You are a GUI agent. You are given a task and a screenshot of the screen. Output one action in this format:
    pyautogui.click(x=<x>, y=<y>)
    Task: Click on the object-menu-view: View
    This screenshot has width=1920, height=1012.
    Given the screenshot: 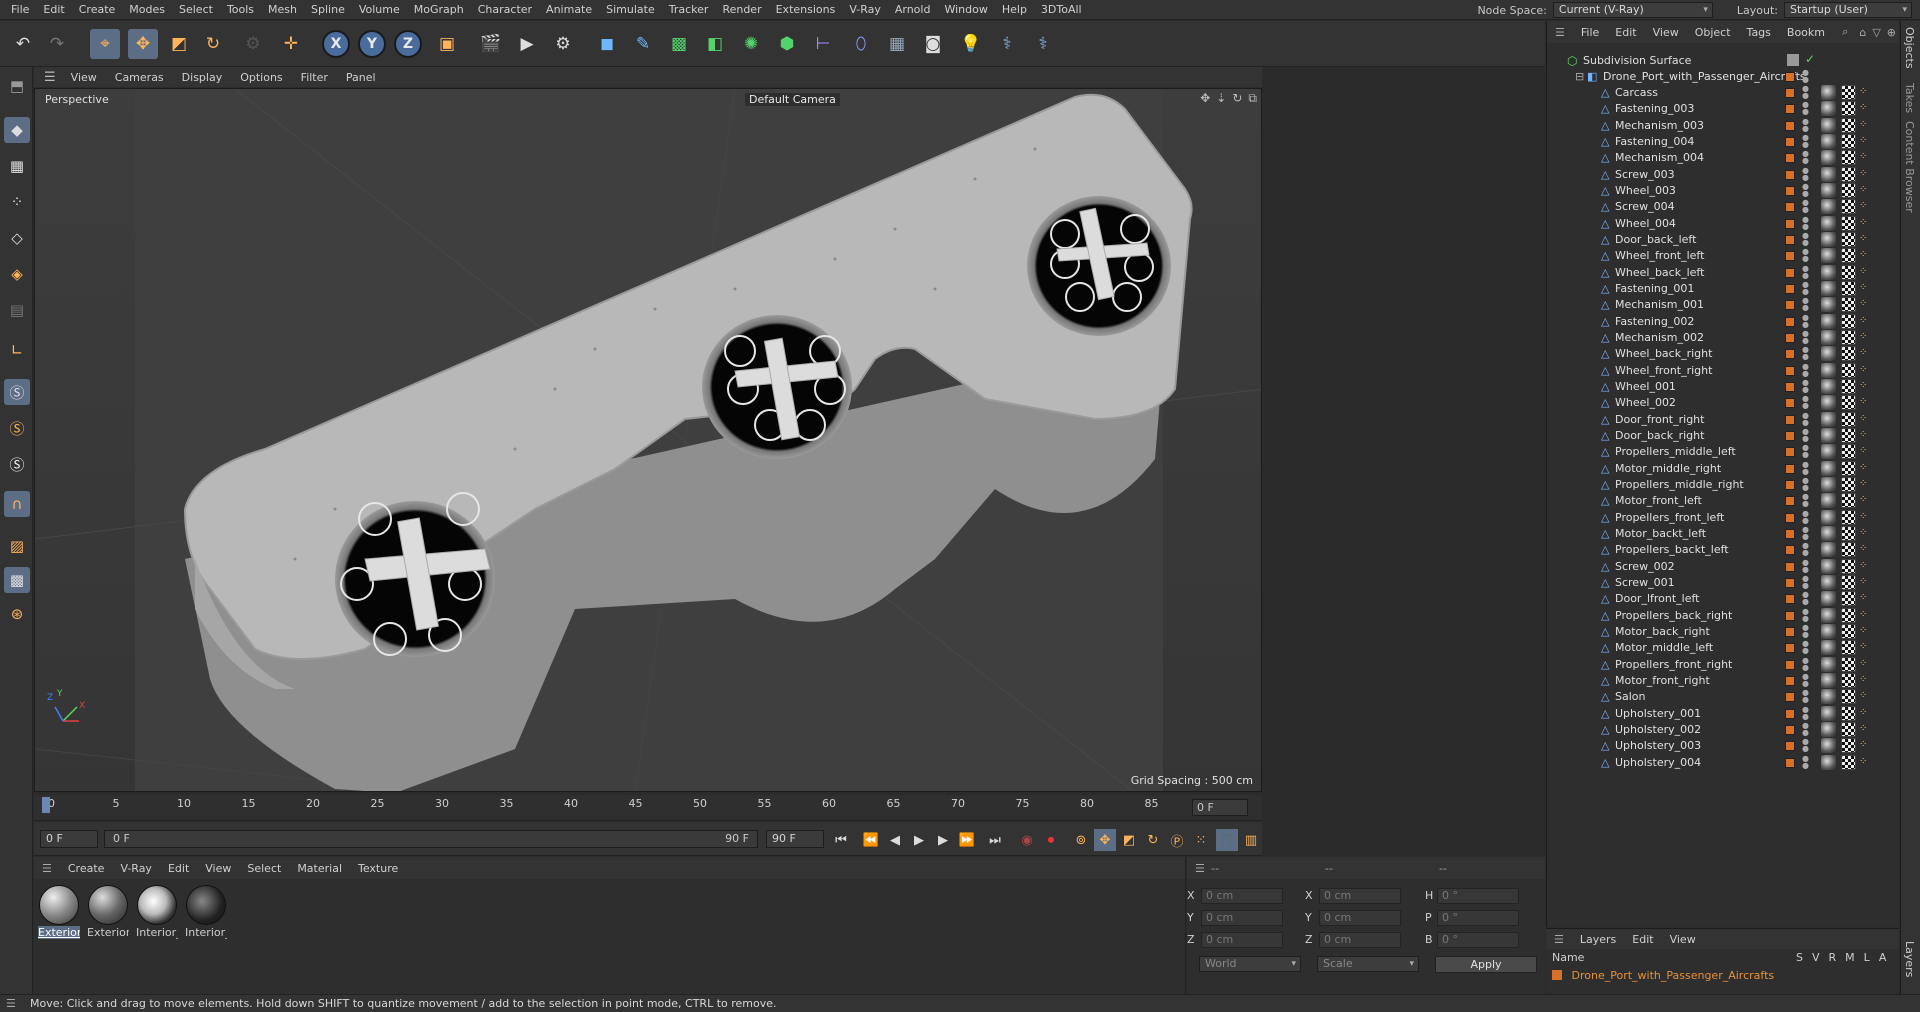 What is the action you would take?
    pyautogui.click(x=1666, y=32)
    